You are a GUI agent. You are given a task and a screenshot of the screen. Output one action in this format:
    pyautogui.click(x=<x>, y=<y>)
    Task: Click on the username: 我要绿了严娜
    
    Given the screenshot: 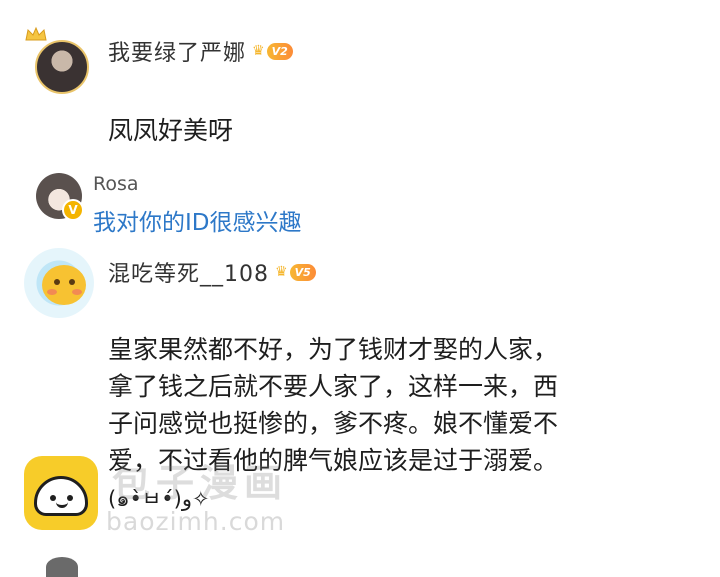 What is the action you would take?
    pyautogui.click(x=177, y=51)
    